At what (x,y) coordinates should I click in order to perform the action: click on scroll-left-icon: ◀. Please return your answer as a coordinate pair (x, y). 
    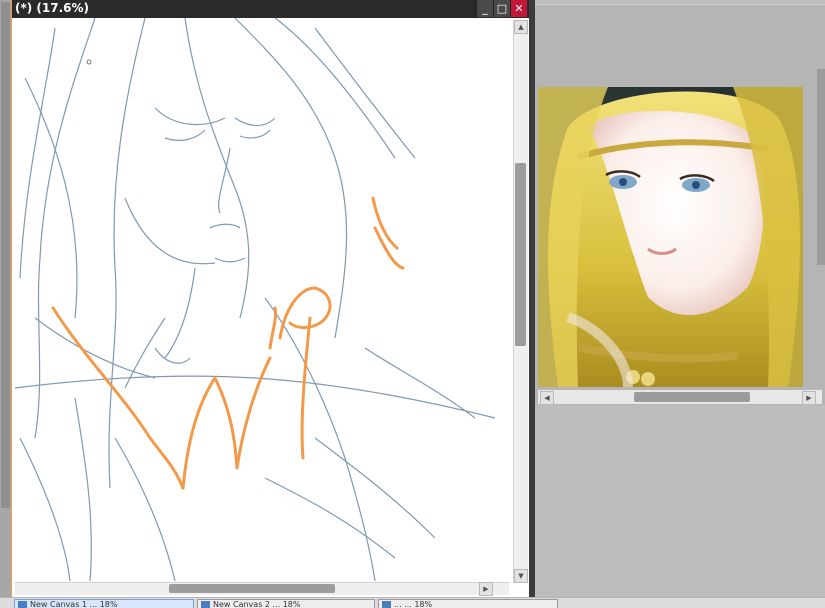
    Looking at the image, I should click on (547, 398).